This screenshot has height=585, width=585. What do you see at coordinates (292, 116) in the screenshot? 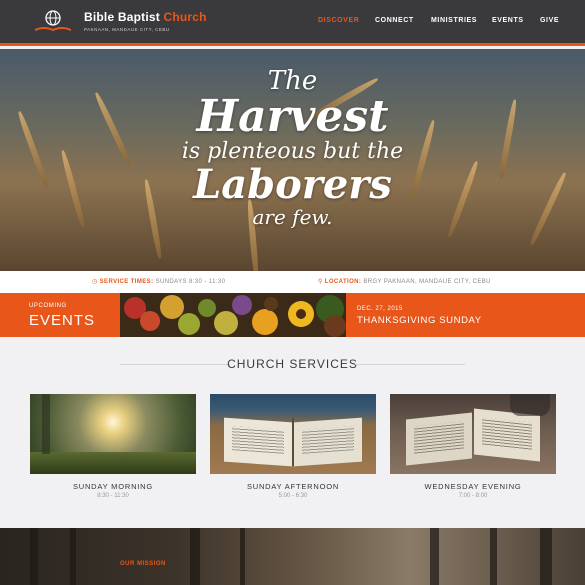
I see `hero-line-2: Harvest` at bounding box center [292, 116].